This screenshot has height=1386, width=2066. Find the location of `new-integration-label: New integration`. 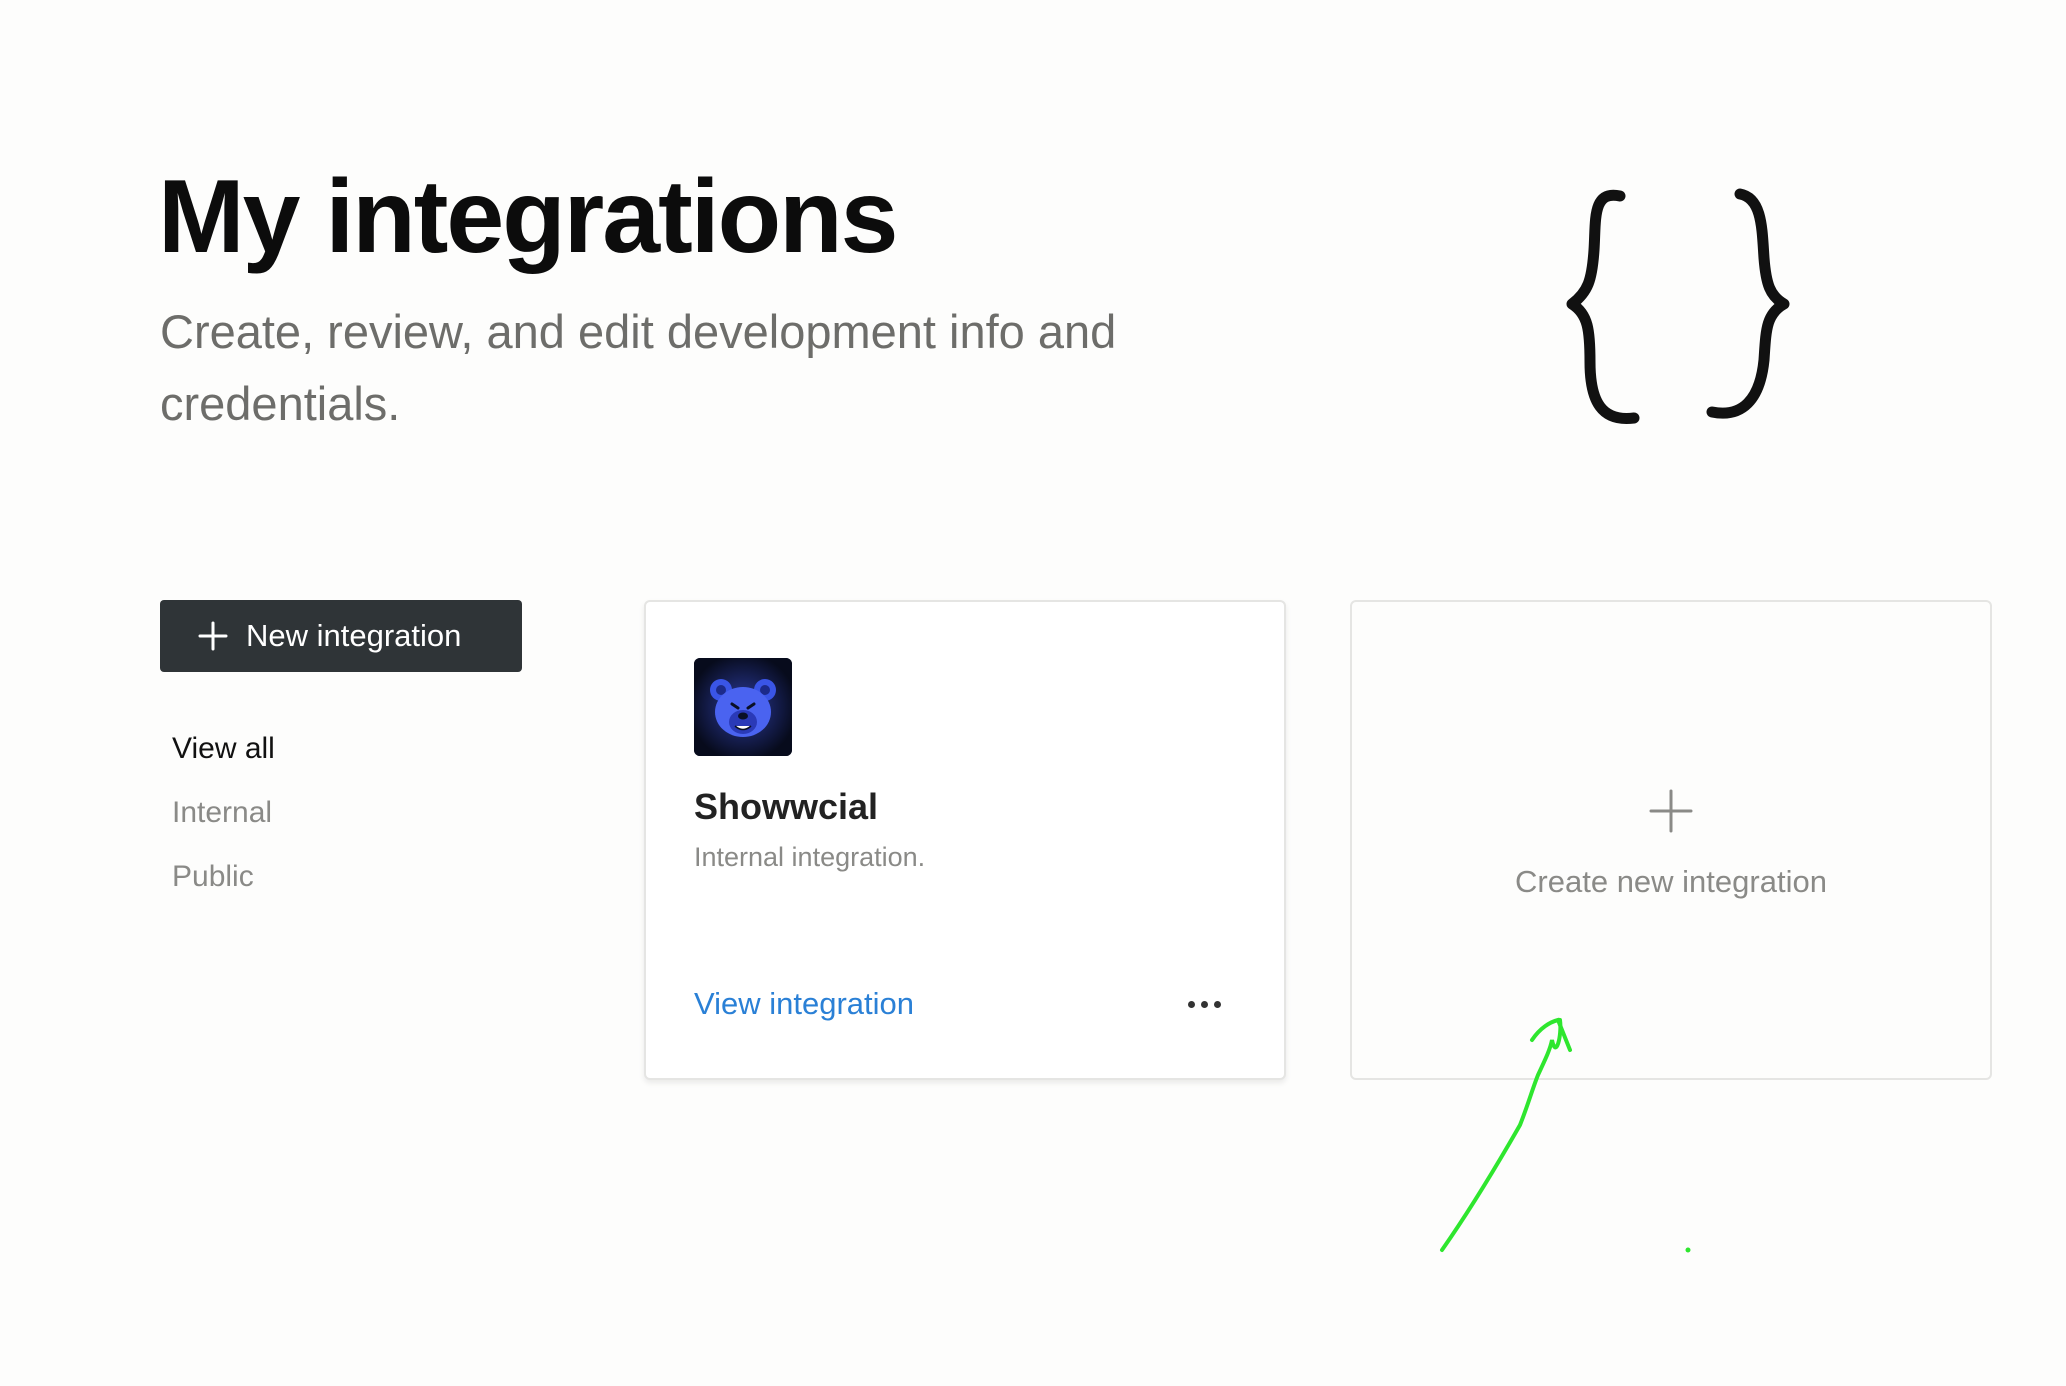

new-integration-label: New integration is located at coordinates (354, 635).